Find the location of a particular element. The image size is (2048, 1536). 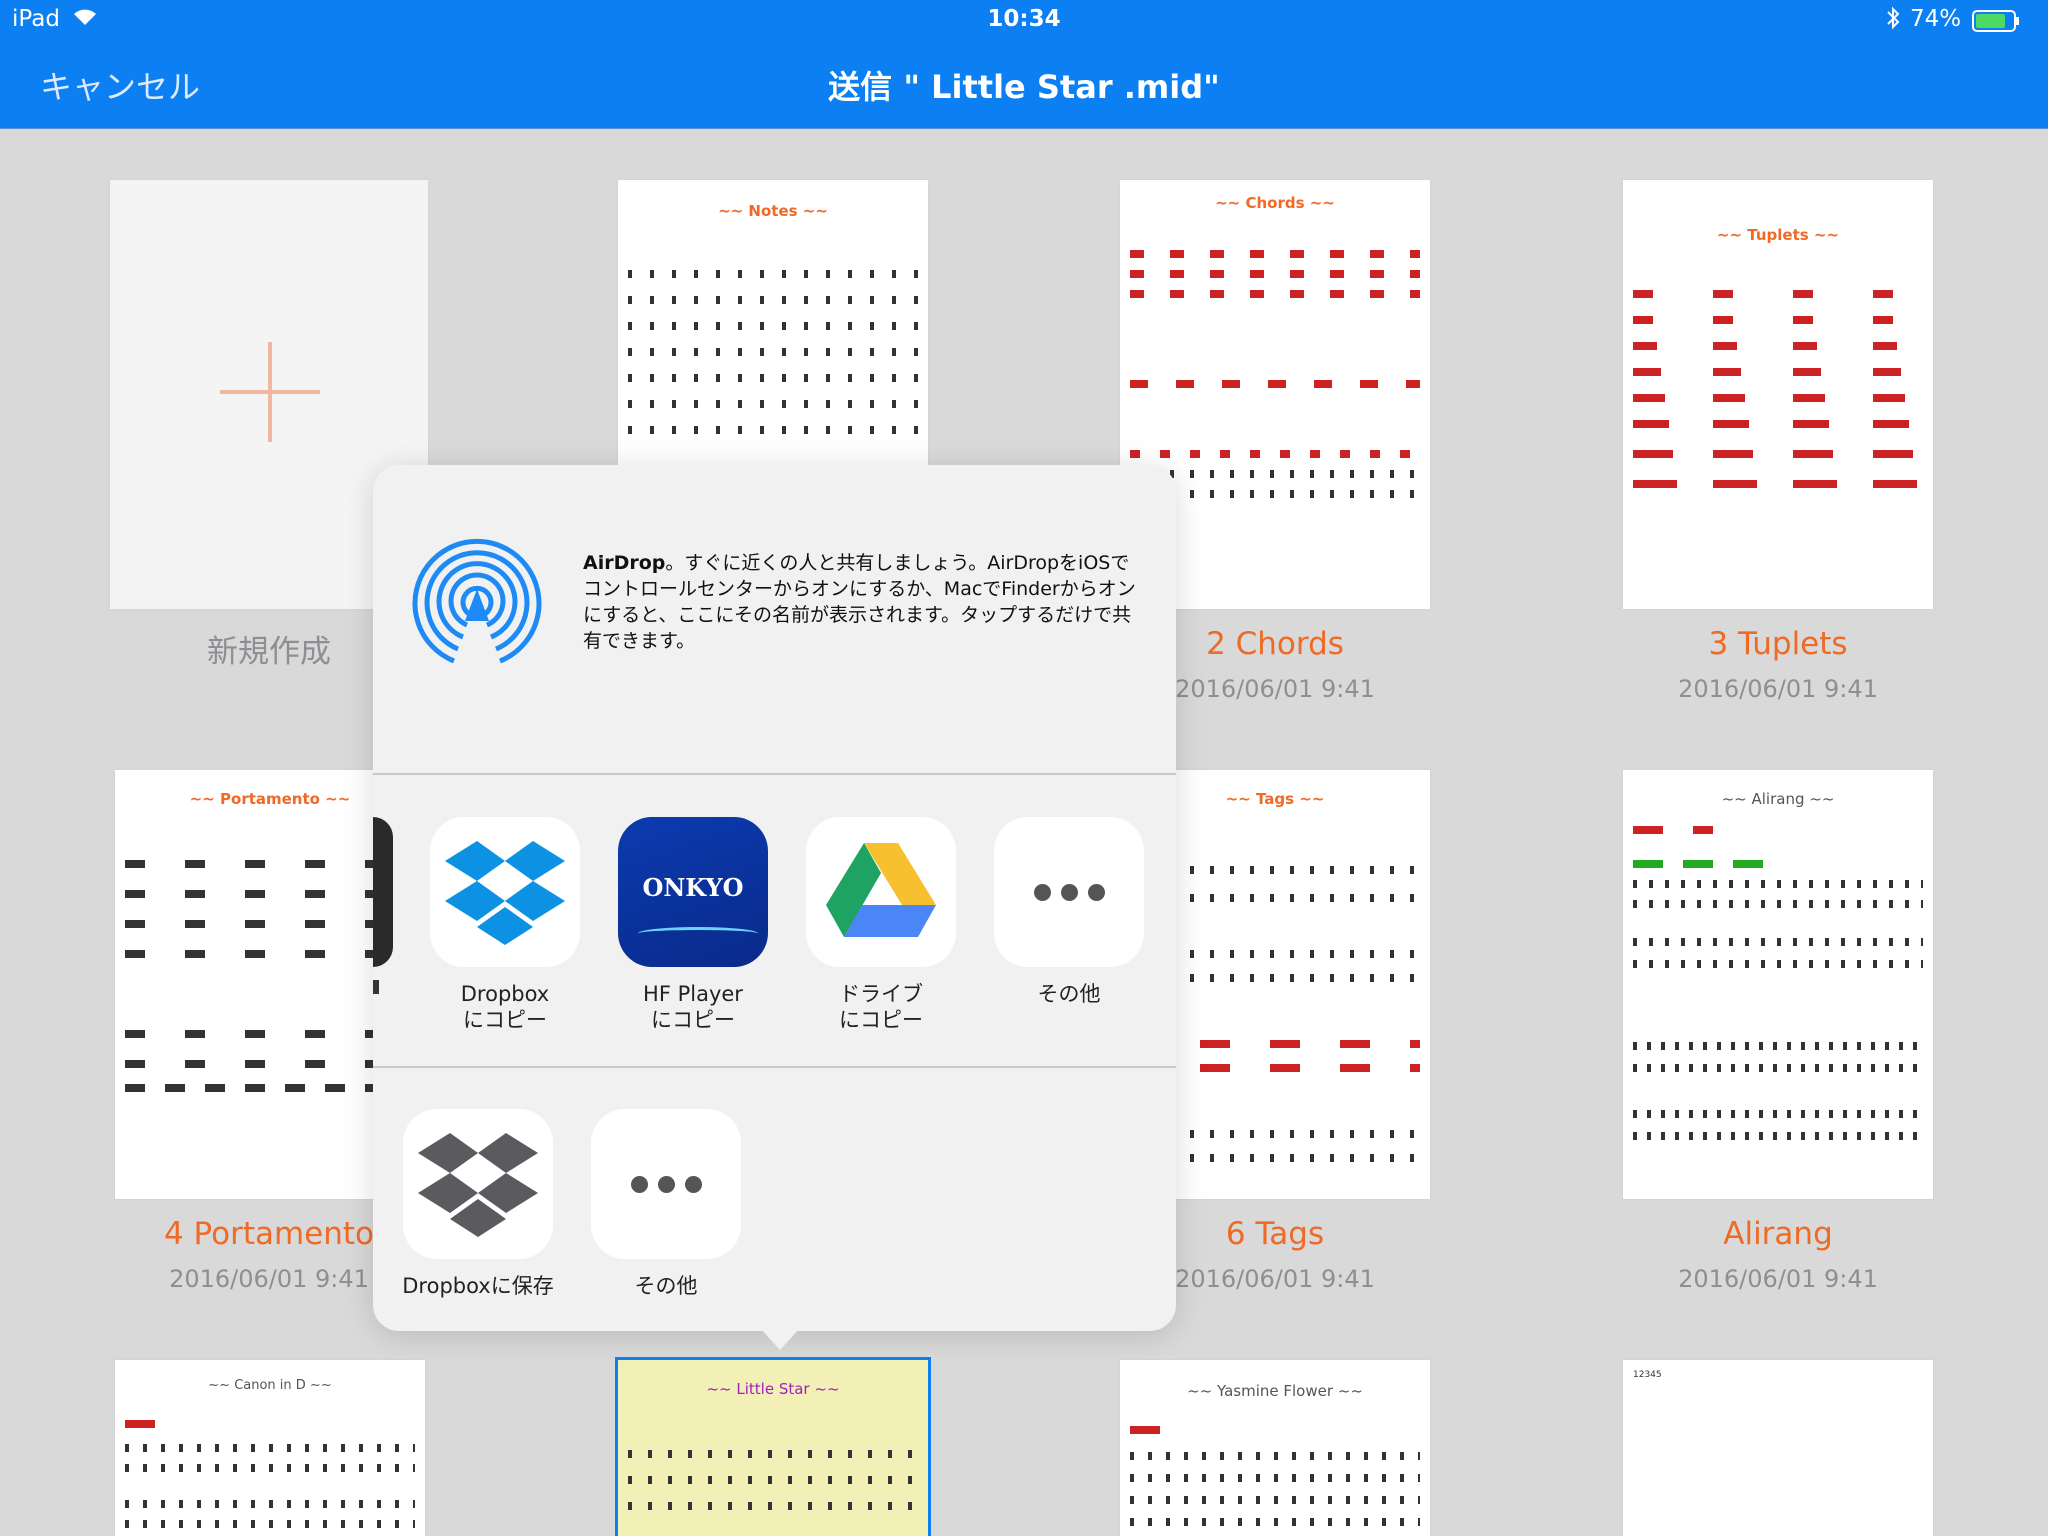

document-thumbnail: ~~ Canon in D ~~ is located at coordinates (270, 1448).